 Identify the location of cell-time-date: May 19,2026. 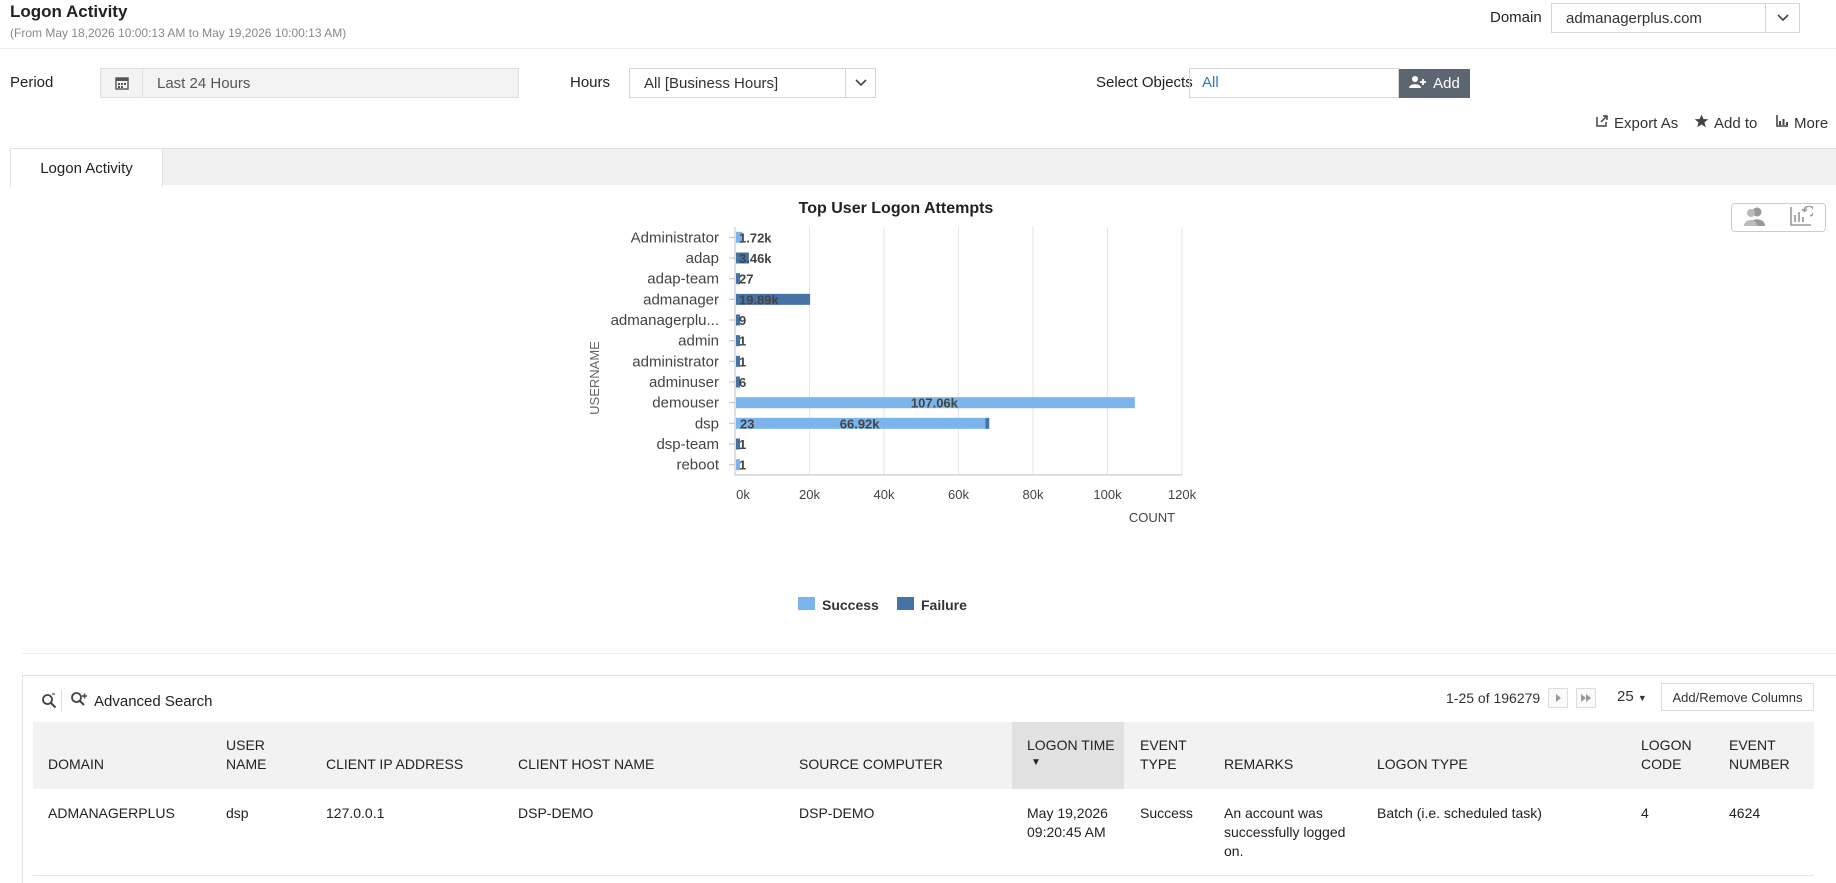
(1067, 813).